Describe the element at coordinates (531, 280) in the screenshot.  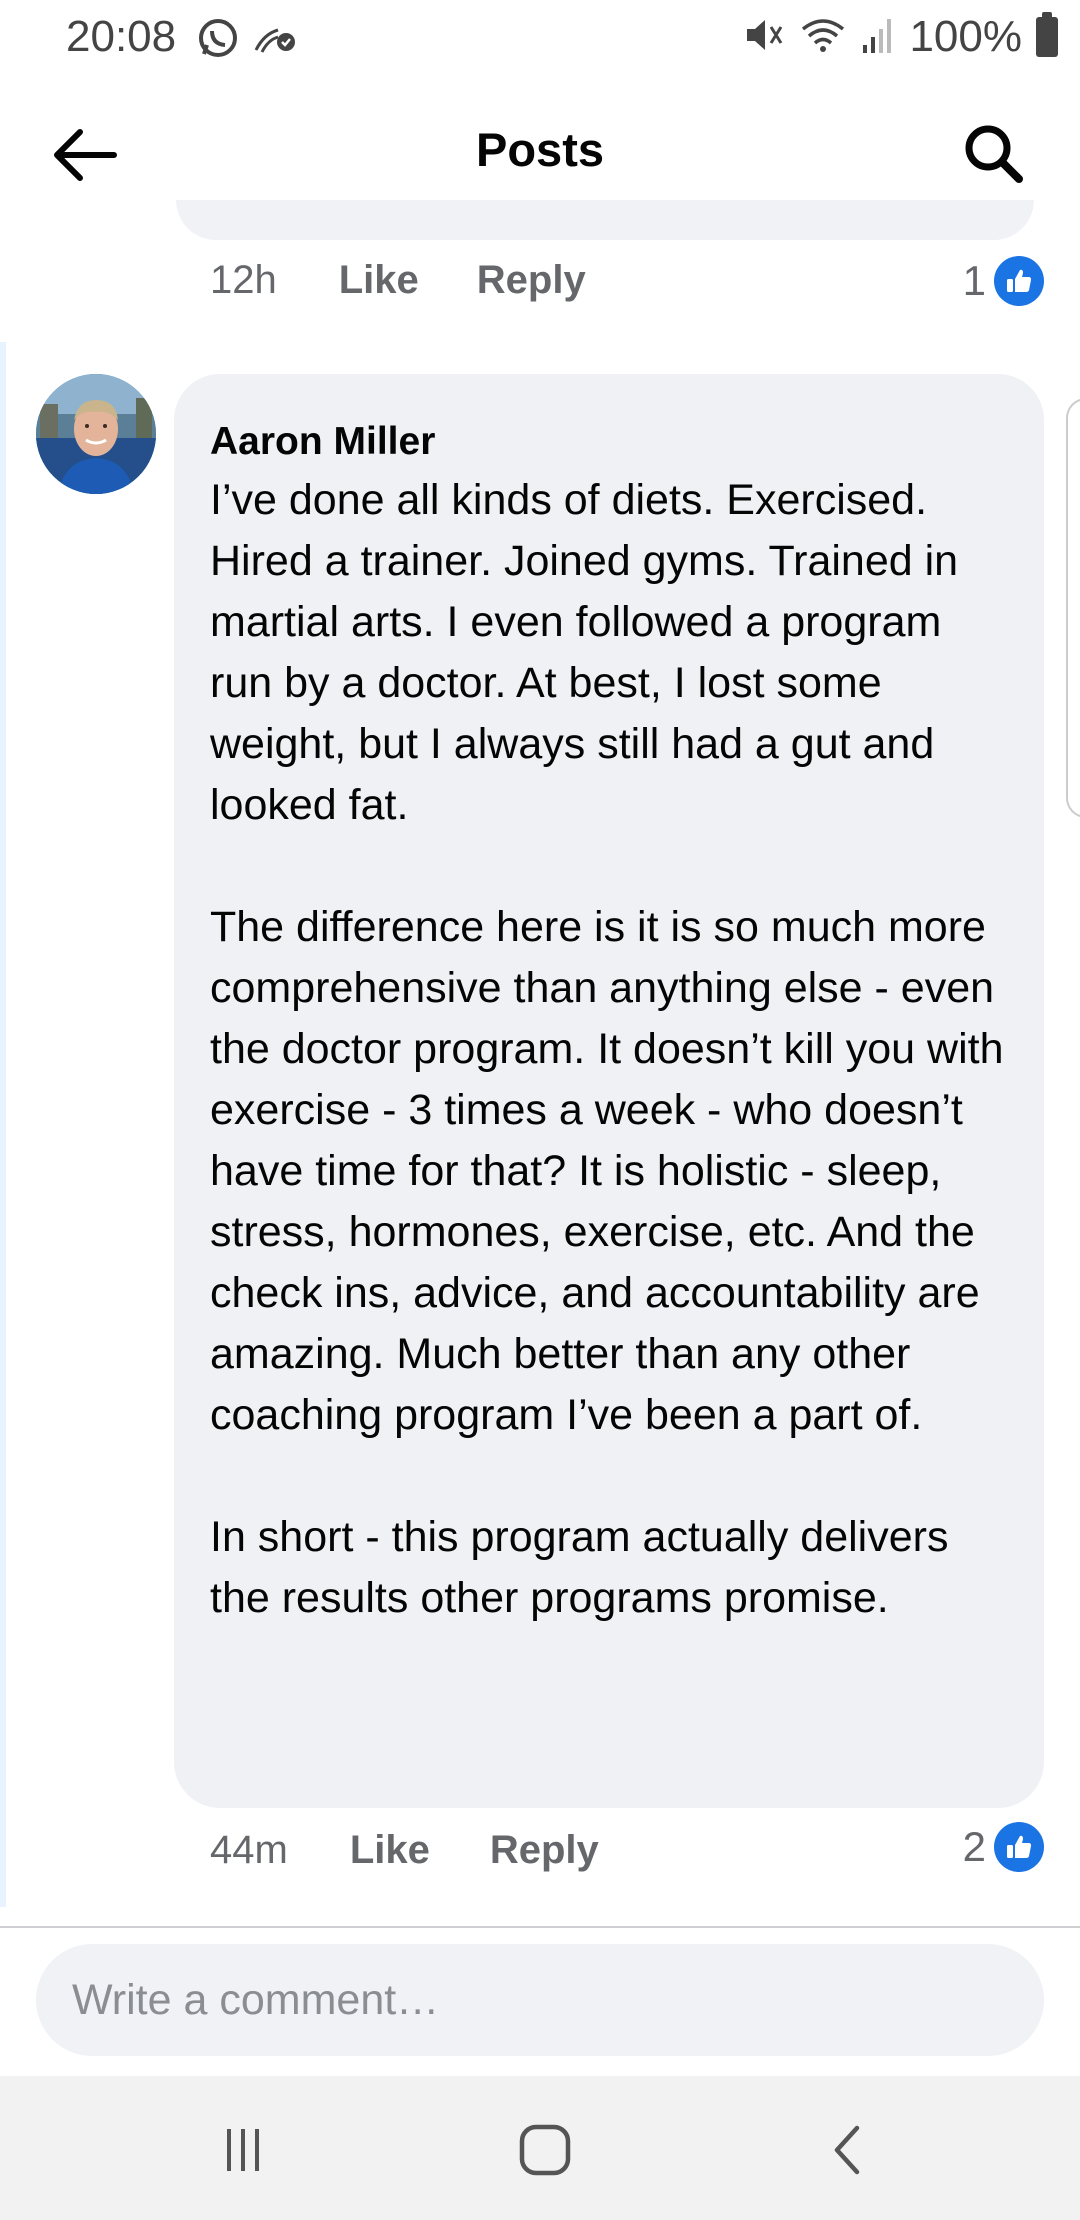
I see `previous-comment-reply-button: Reply` at that location.